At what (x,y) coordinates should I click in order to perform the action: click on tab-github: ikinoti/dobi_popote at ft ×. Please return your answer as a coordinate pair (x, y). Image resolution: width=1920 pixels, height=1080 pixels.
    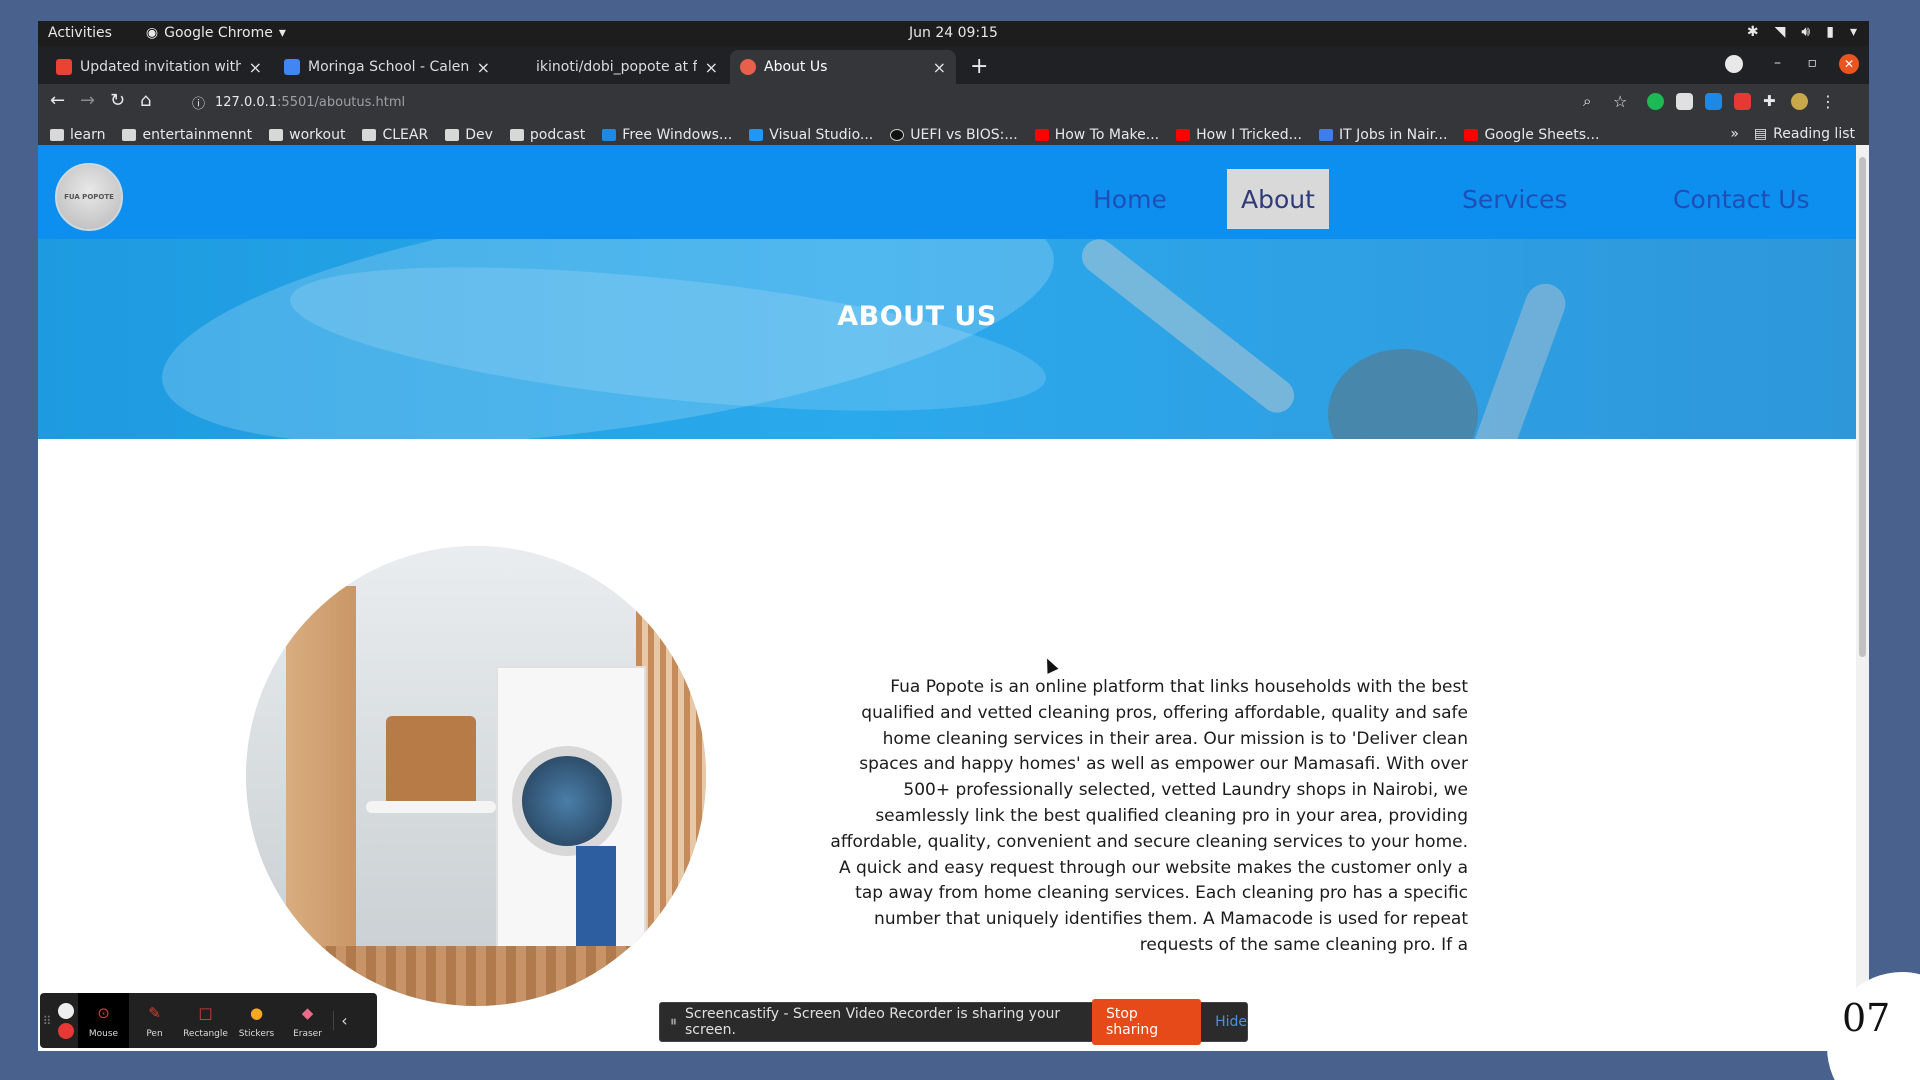
    Looking at the image, I should click on (615, 67).